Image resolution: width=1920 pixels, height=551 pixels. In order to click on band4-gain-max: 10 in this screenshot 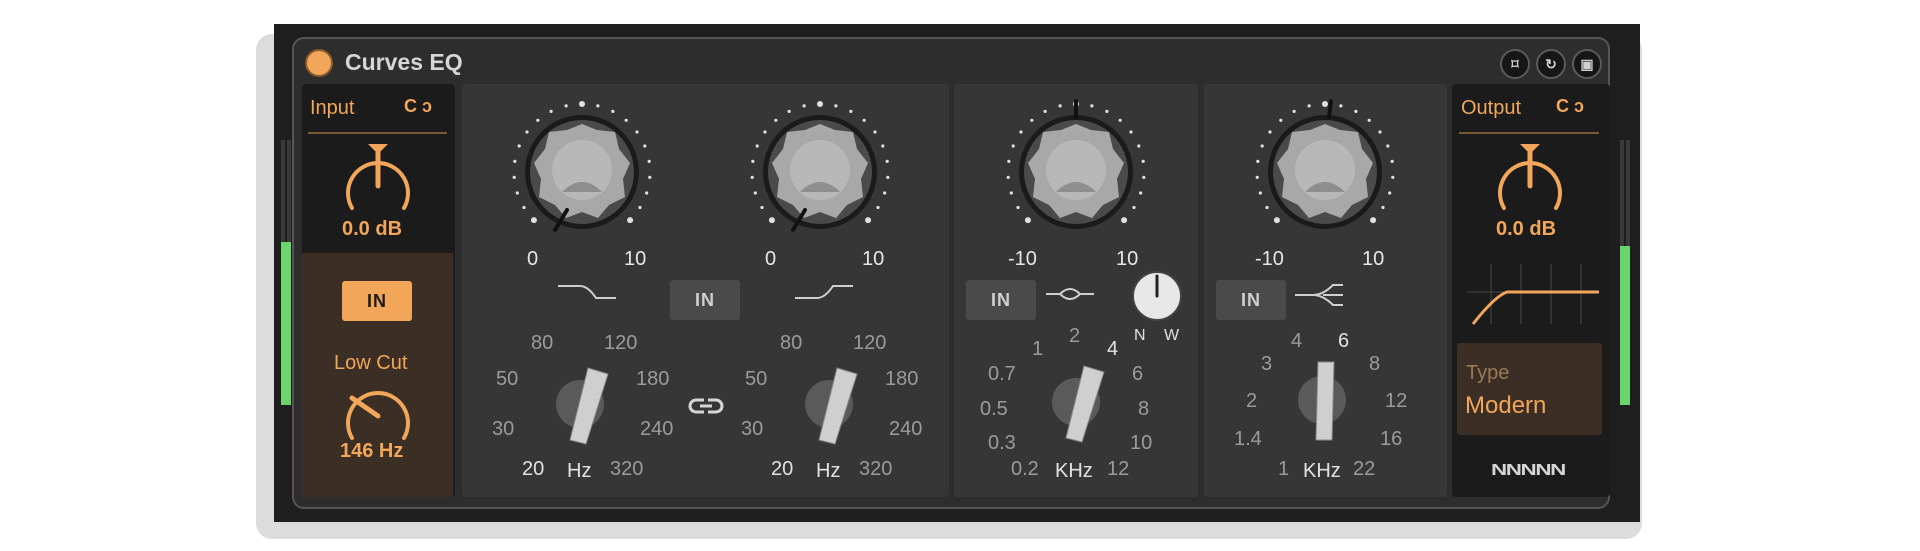, I will do `click(1373, 259)`.